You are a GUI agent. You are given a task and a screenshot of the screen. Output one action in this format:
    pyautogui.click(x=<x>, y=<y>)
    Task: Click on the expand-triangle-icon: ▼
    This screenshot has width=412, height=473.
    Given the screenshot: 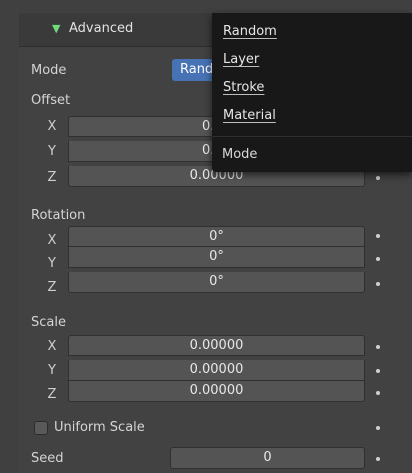 What is the action you would take?
    pyautogui.click(x=56, y=28)
    